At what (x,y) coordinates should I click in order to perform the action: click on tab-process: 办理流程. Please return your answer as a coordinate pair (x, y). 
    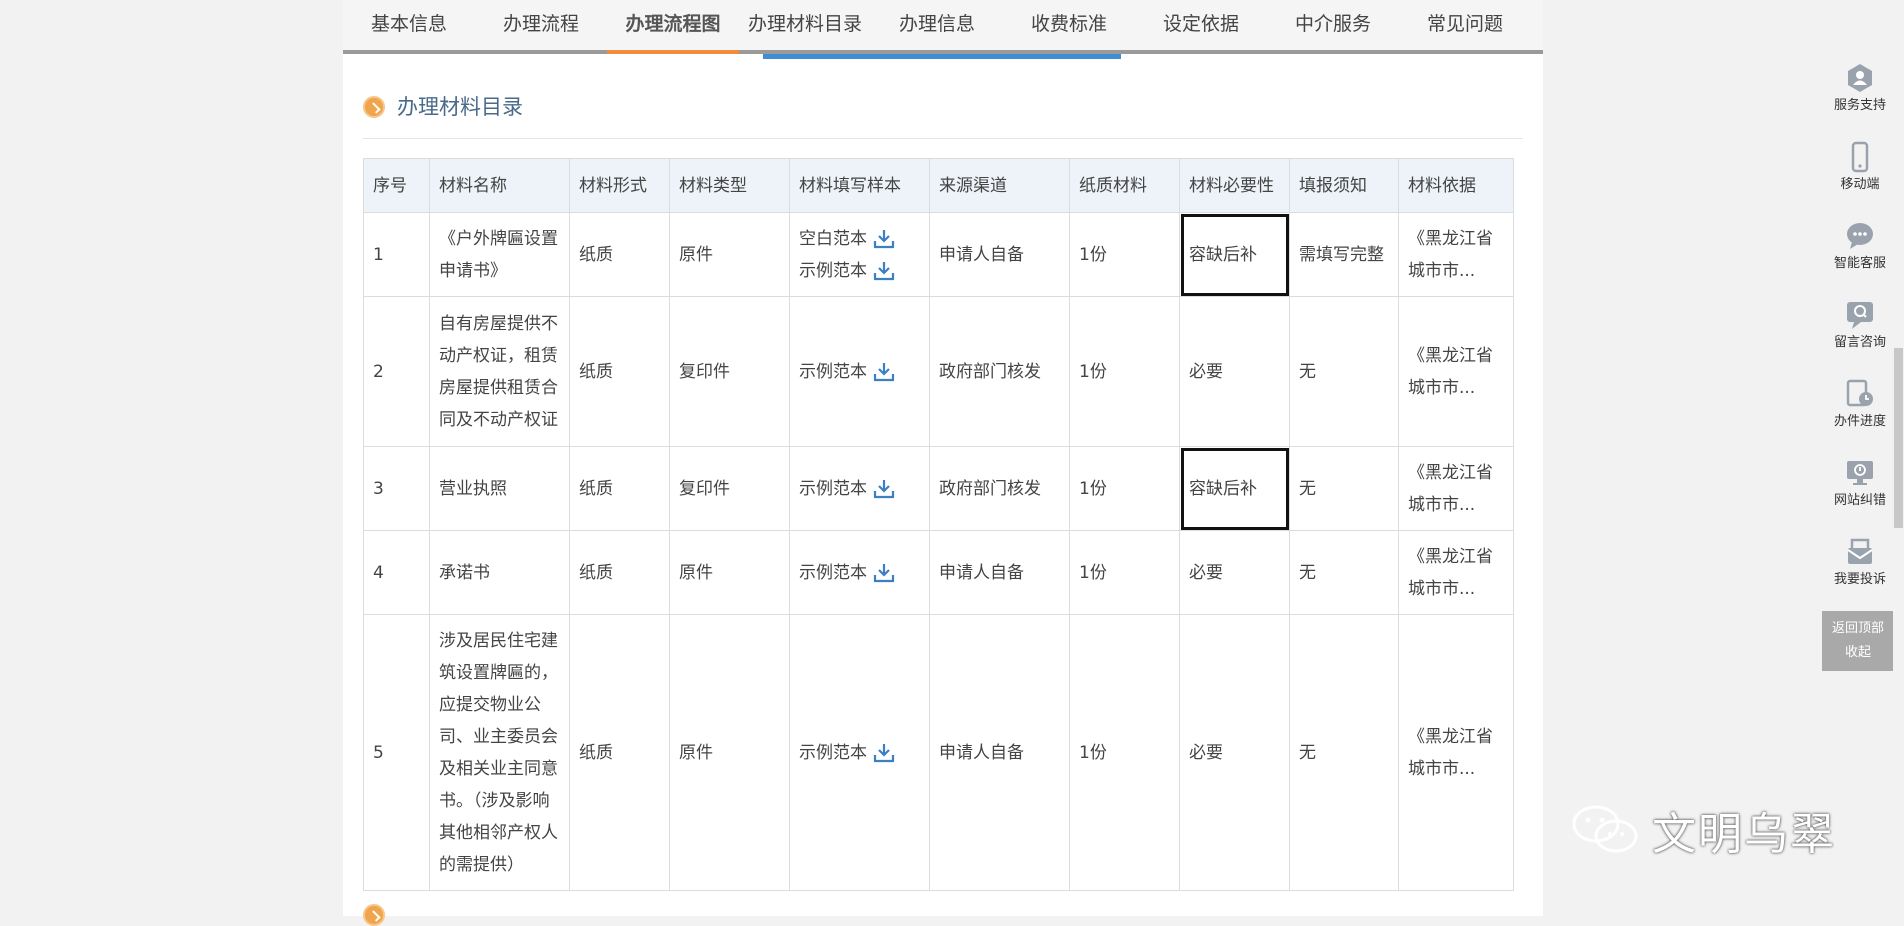
    Looking at the image, I should click on (541, 25).